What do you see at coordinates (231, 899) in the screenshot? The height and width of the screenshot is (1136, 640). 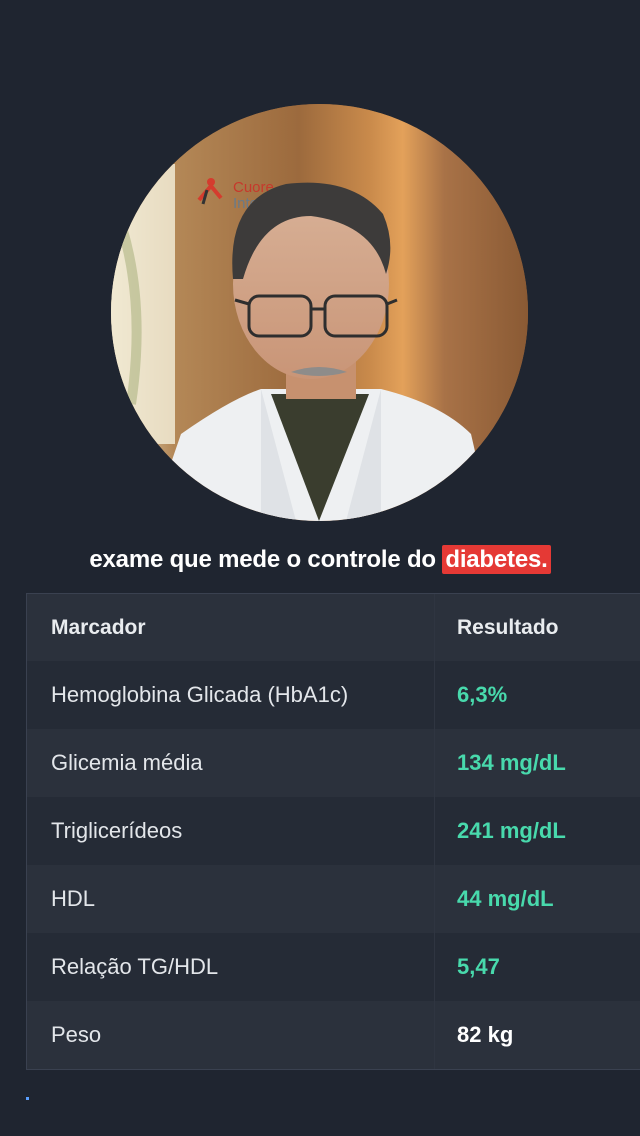 I see `marker-cell: HDL` at bounding box center [231, 899].